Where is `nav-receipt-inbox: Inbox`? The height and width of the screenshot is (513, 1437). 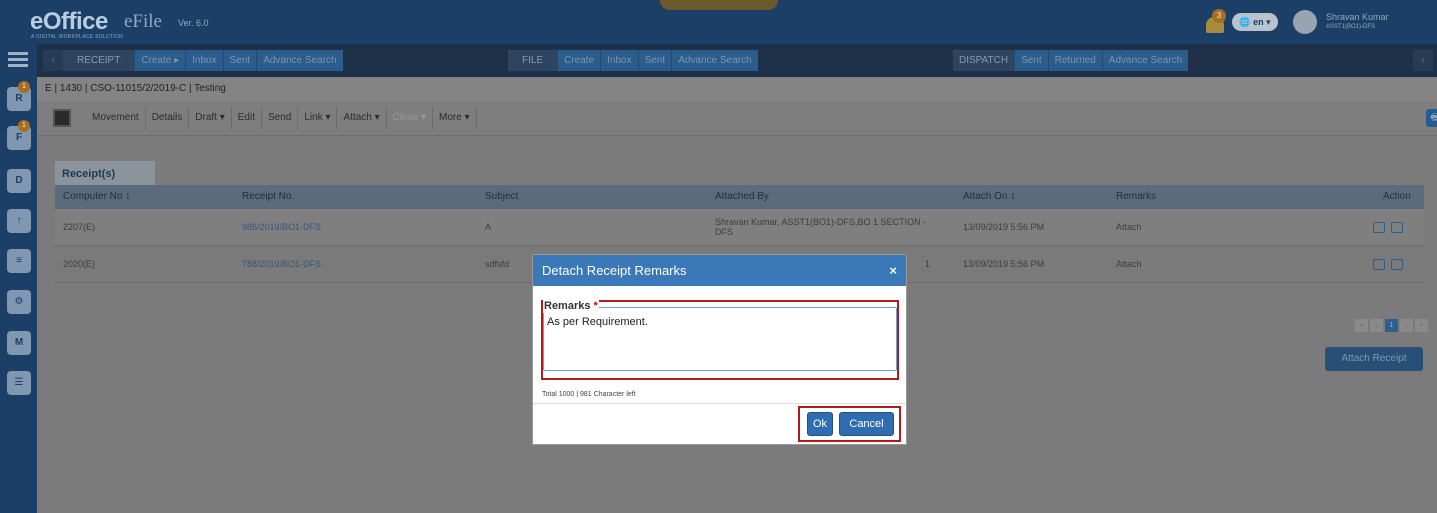 nav-receipt-inbox: Inbox is located at coordinates (204, 60).